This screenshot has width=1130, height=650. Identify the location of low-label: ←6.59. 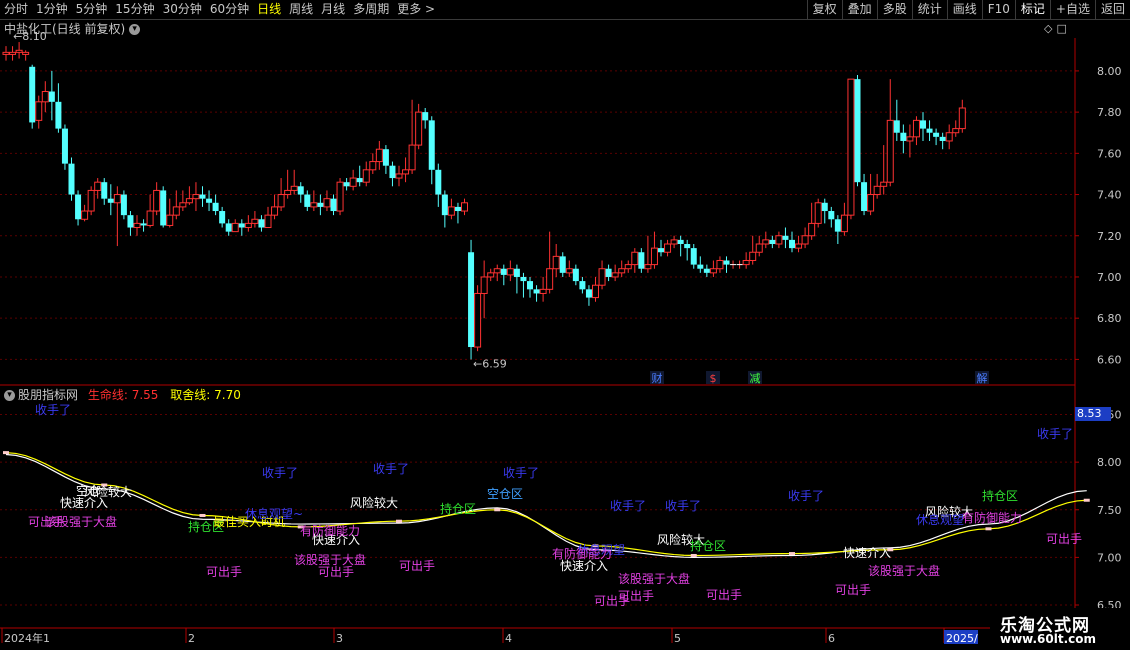
(490, 363).